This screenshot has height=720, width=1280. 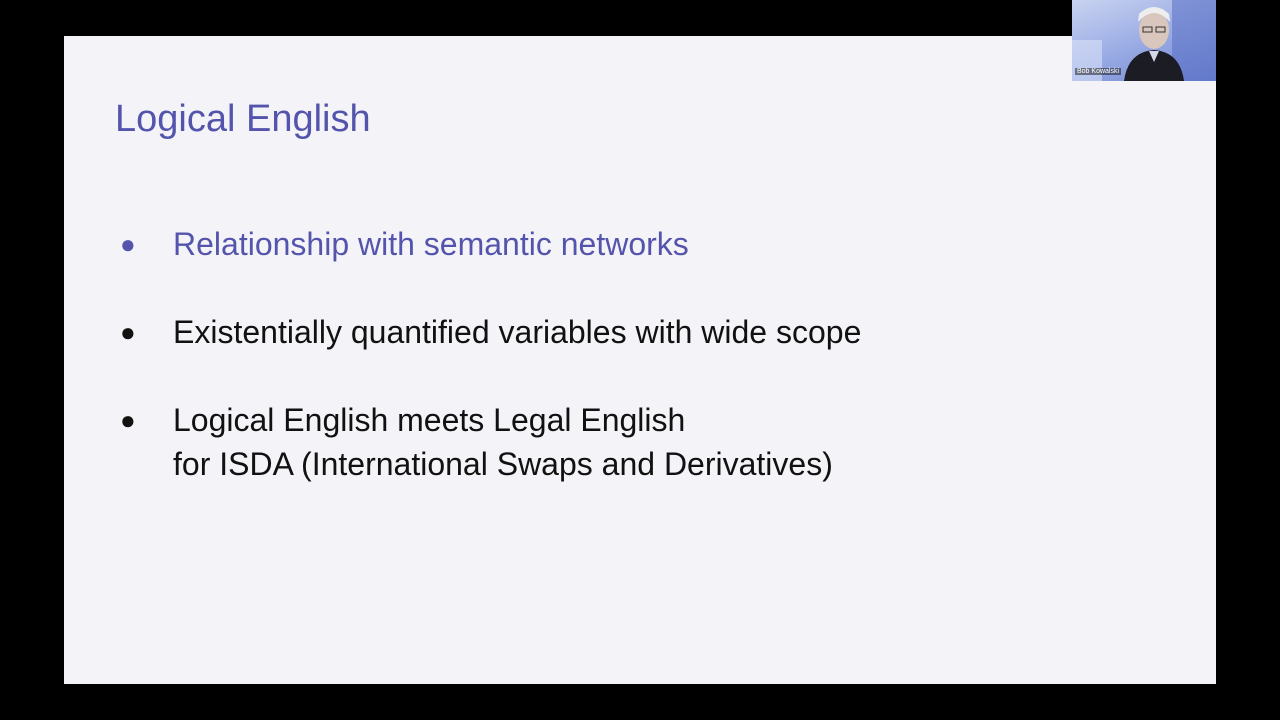 I want to click on bullet-text: Relationship with semantic networks, so click(x=431, y=244).